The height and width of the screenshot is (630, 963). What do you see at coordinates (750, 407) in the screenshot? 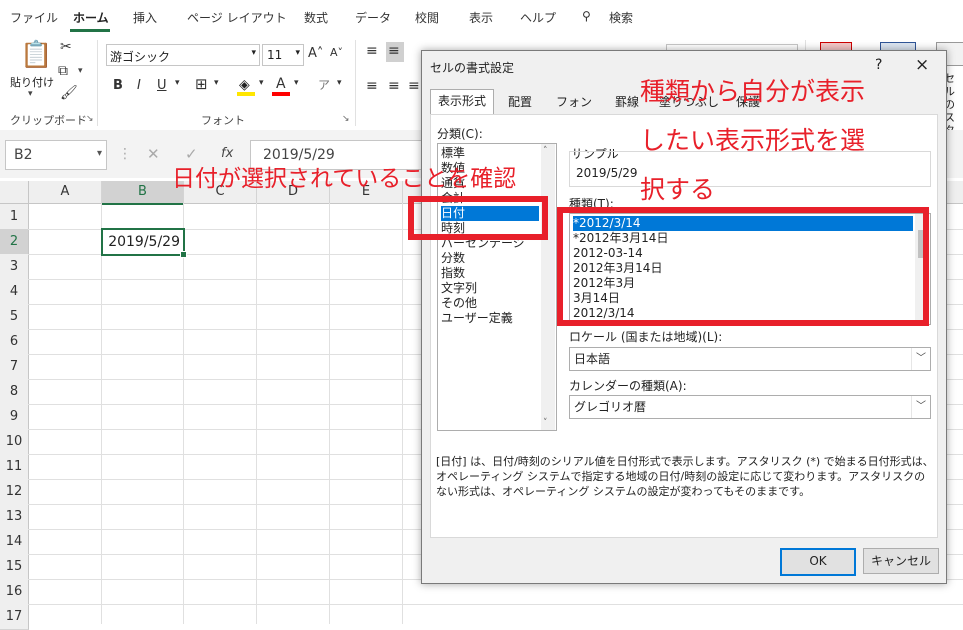
I see `calendar-select: グレゴリオ暦 ﹀` at bounding box center [750, 407].